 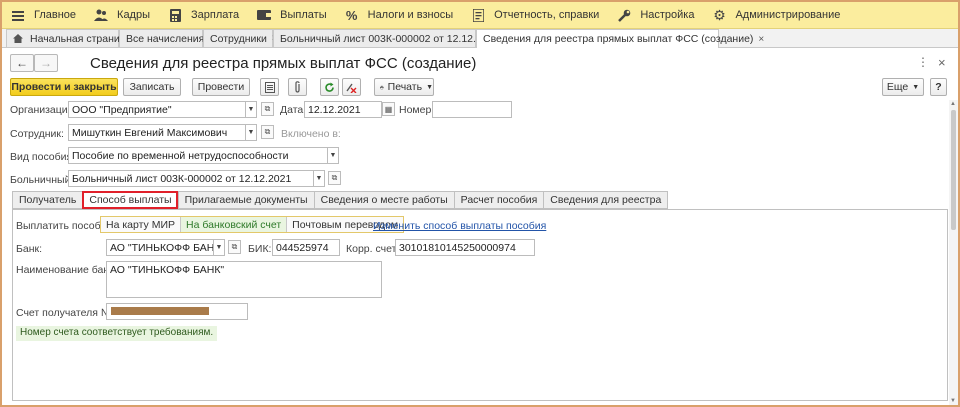 What do you see at coordinates (245, 200) in the screenshot?
I see `tab-attached-documents: Прилагаемые документы` at bounding box center [245, 200].